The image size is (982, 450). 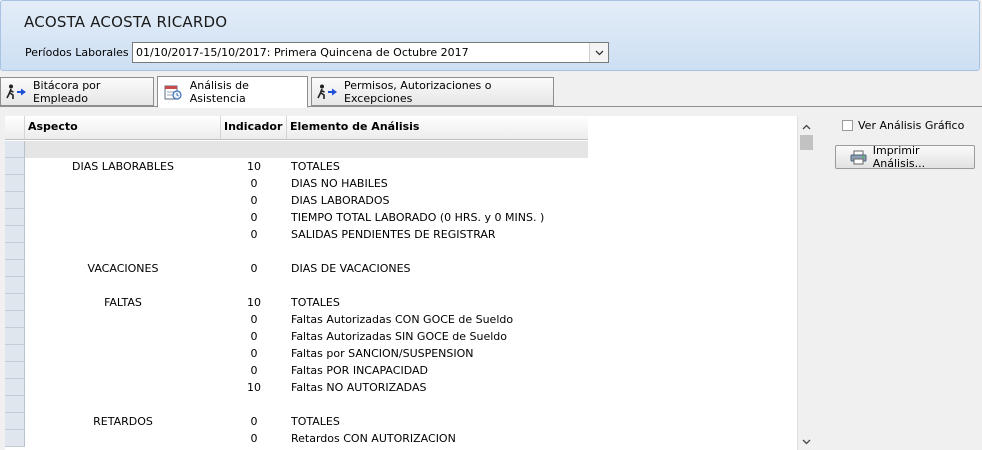 What do you see at coordinates (911, 125) in the screenshot?
I see `chart-checkbox-label: Ver Análisis Gráfico` at bounding box center [911, 125].